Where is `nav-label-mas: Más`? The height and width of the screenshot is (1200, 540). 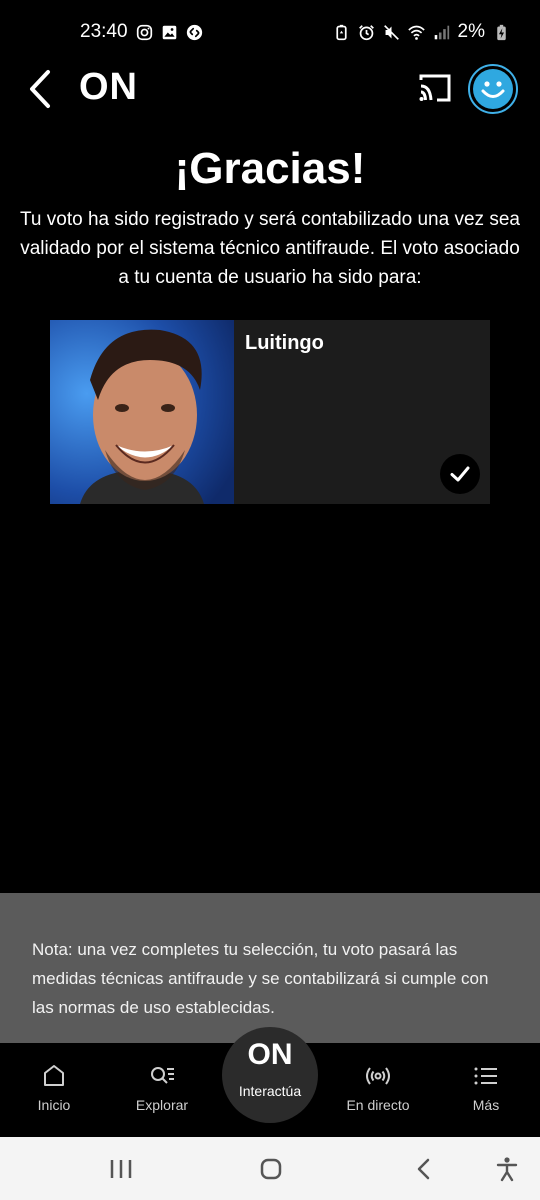
nav-label-mas: Más is located at coordinates (486, 1105).